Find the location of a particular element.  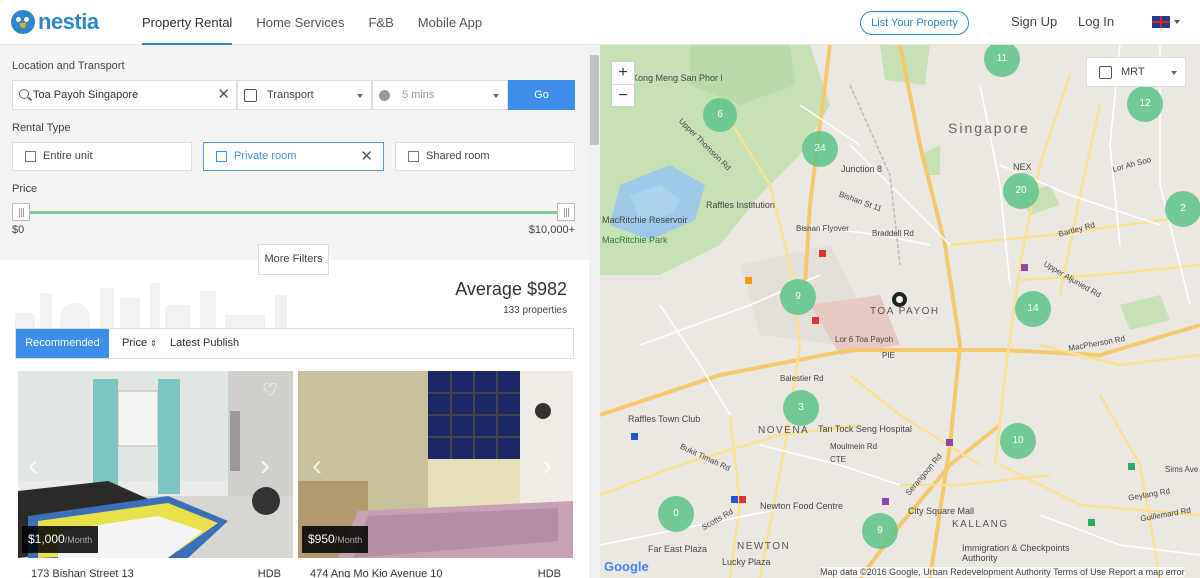

price-min-value: $0 is located at coordinates (18, 230).